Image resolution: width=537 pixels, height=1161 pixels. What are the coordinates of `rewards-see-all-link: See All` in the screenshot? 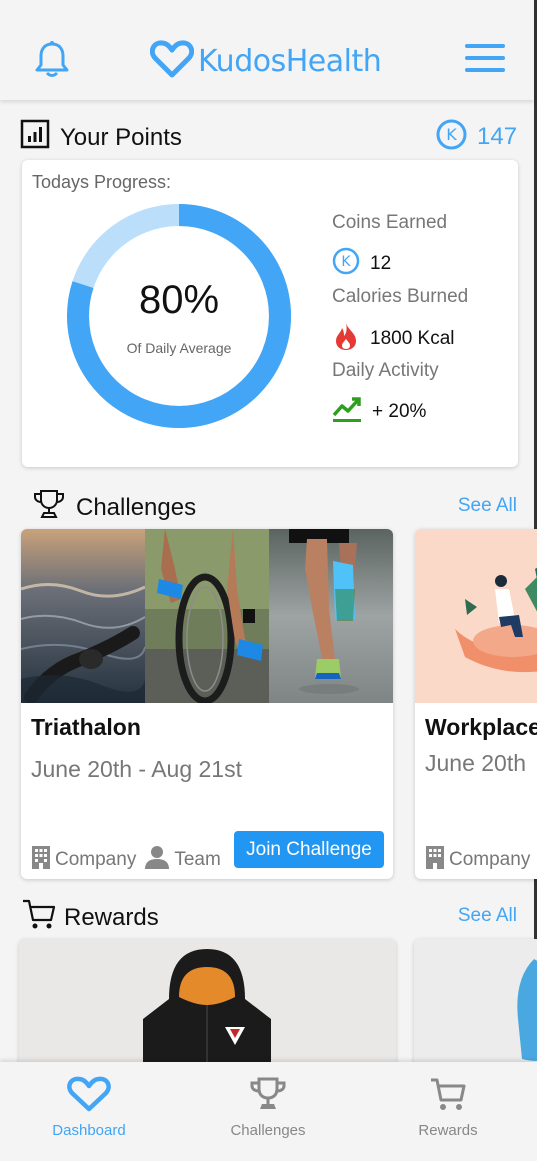 It's located at (487, 916).